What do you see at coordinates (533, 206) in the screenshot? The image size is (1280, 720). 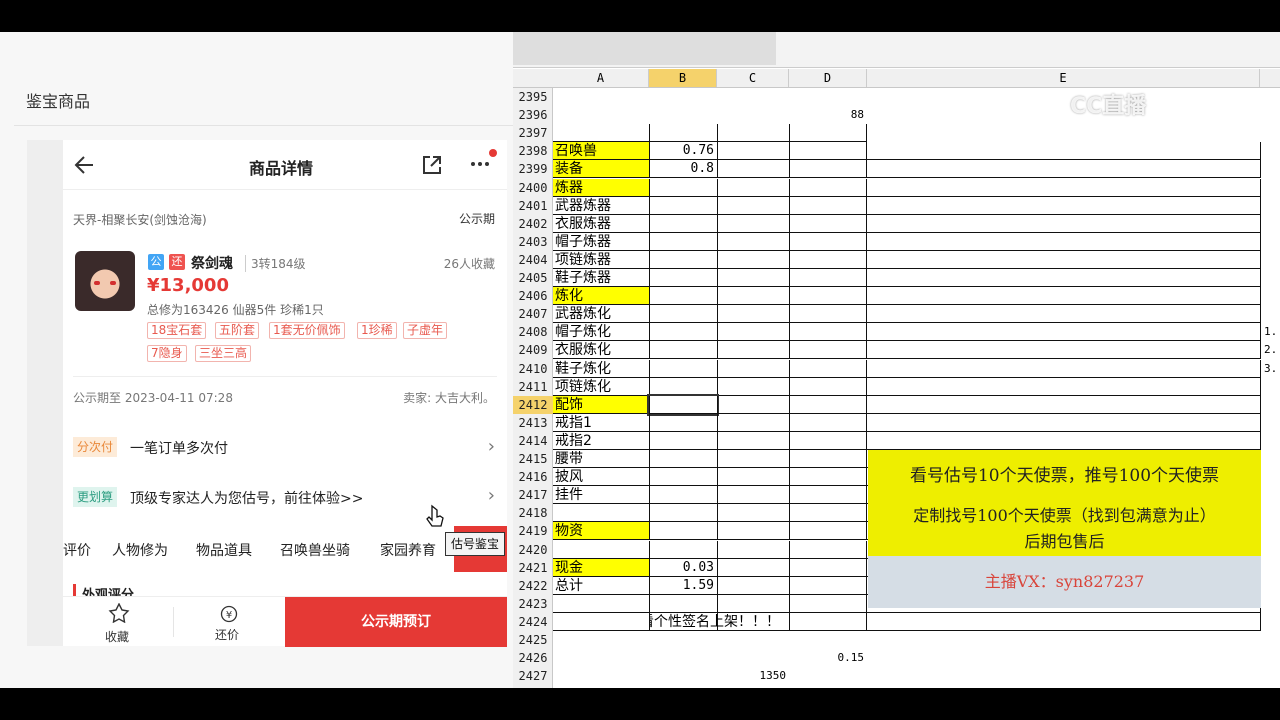 I see `row-number: 2401` at bounding box center [533, 206].